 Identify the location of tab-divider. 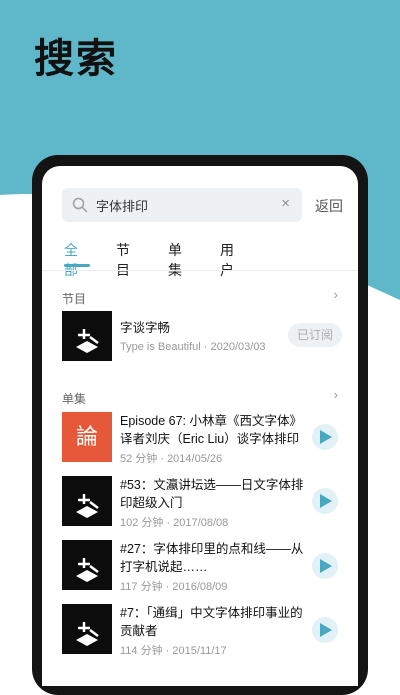
(200, 270).